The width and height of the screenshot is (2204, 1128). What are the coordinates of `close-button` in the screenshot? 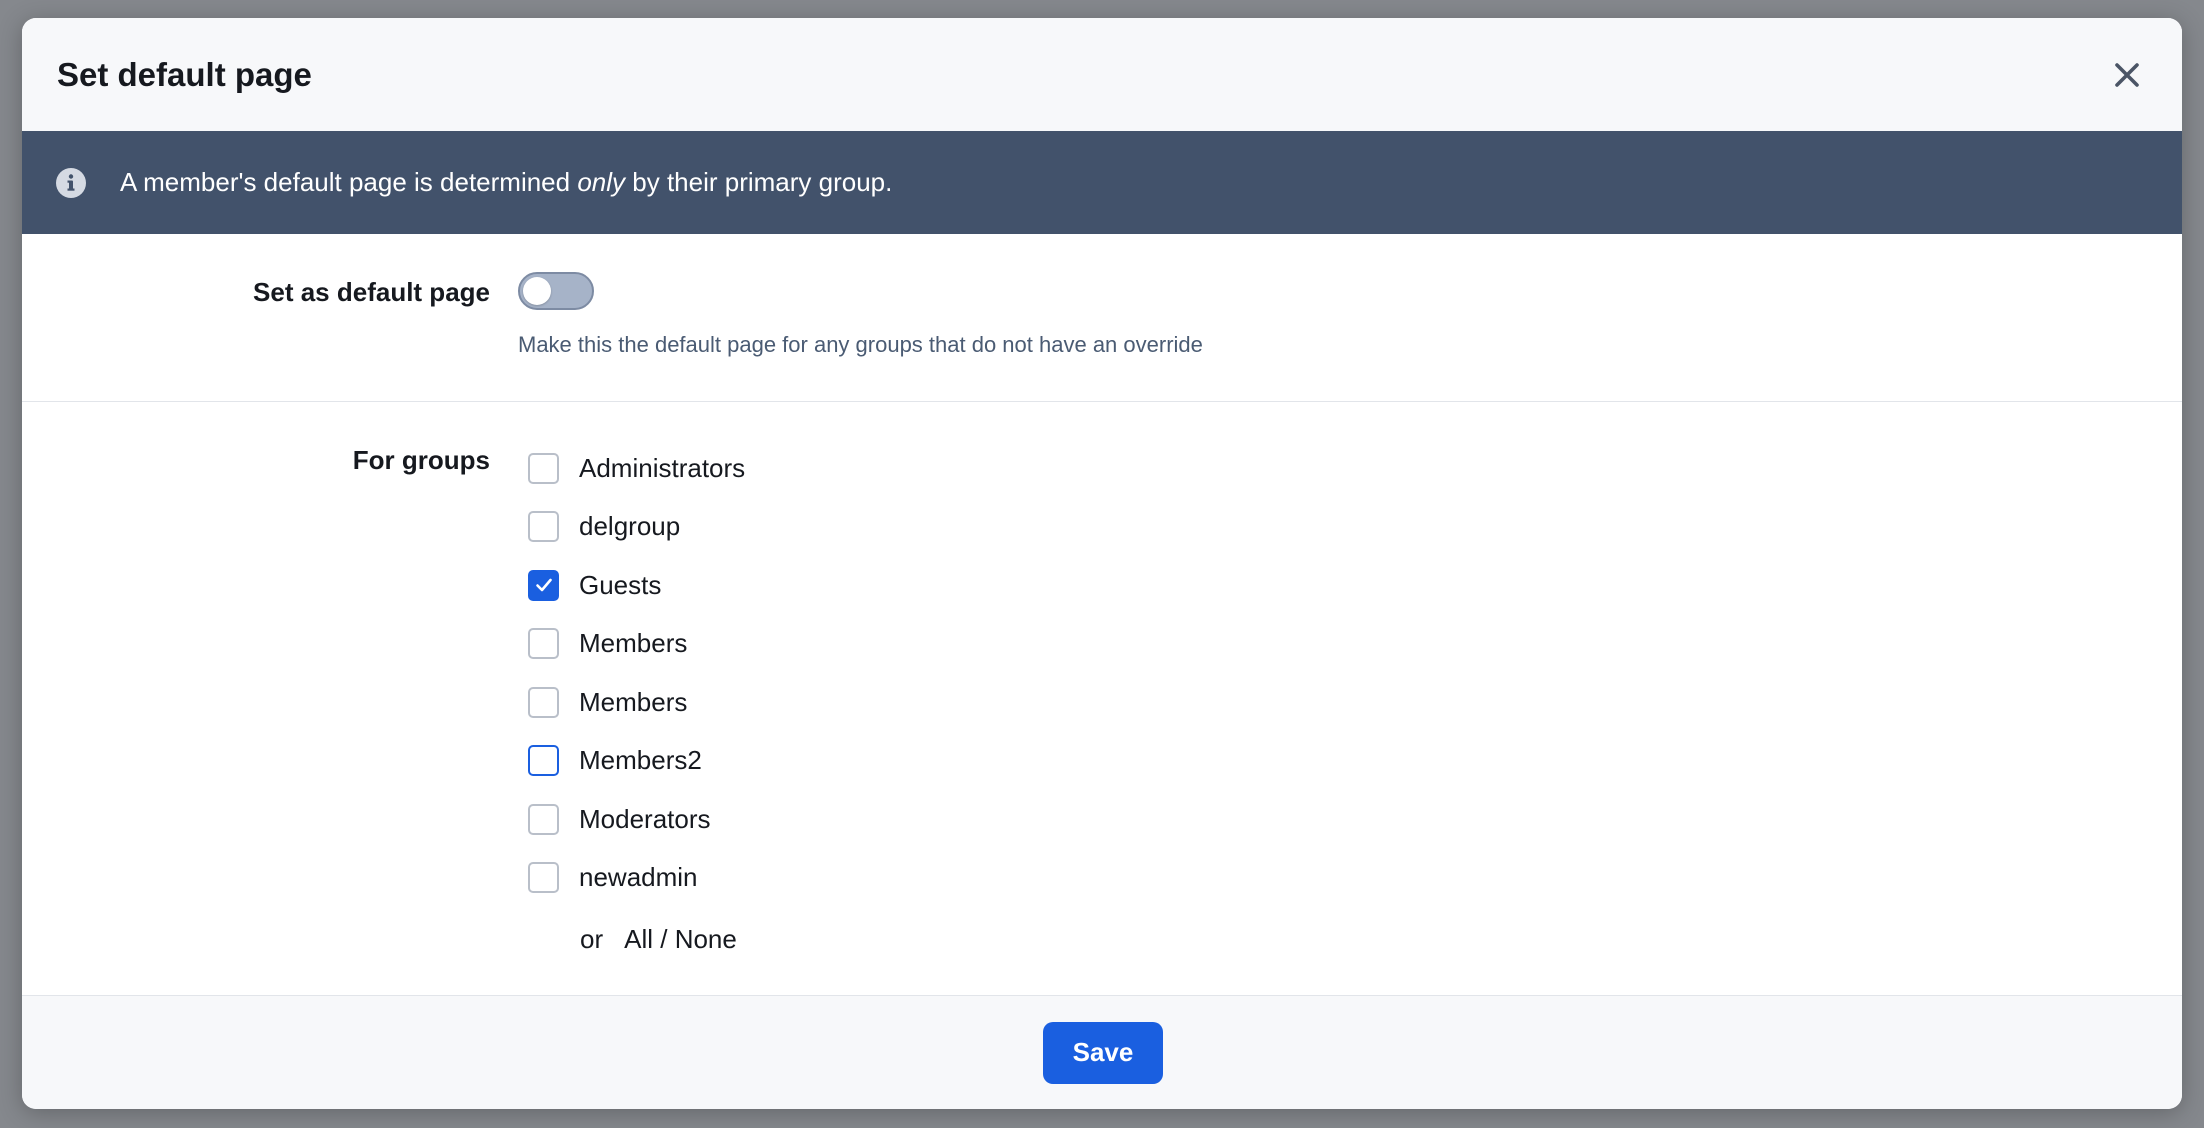 It's located at (2127, 75).